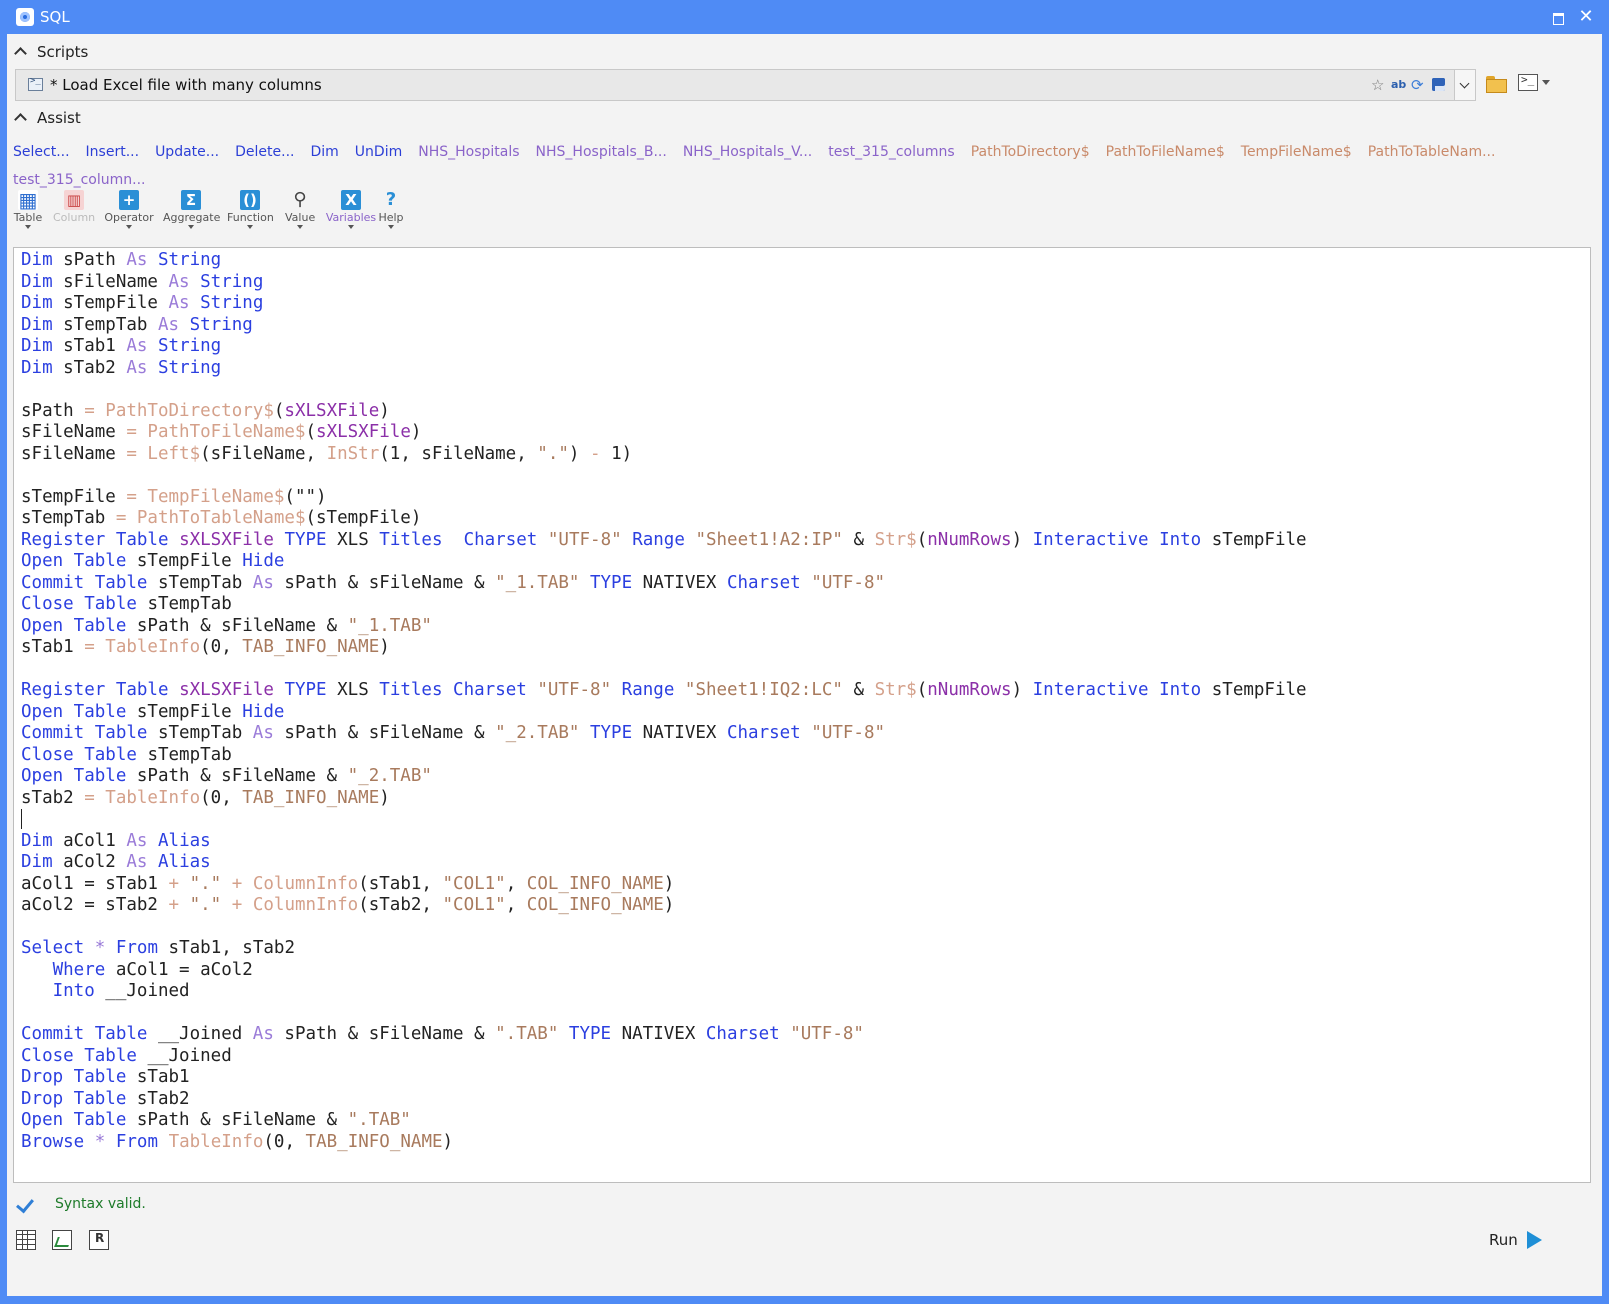 This screenshot has width=1609, height=1304. I want to click on code-token: Dim, so click(37, 260).